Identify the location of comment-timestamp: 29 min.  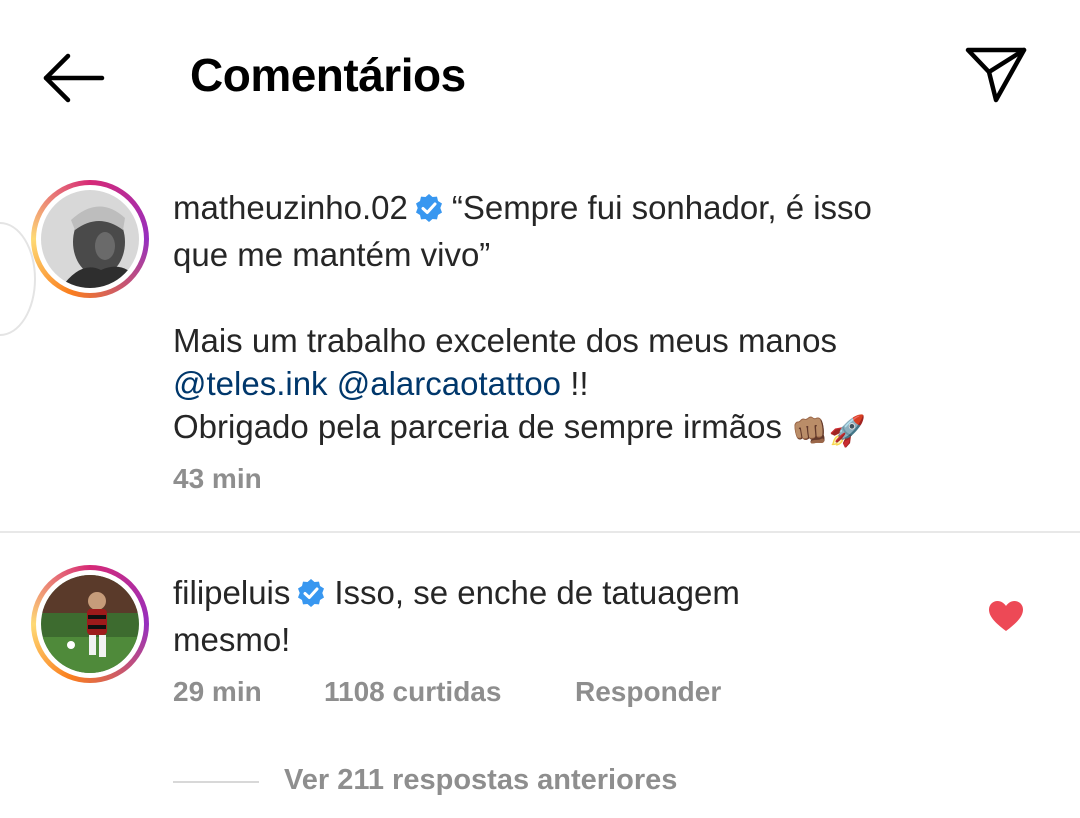
(217, 691).